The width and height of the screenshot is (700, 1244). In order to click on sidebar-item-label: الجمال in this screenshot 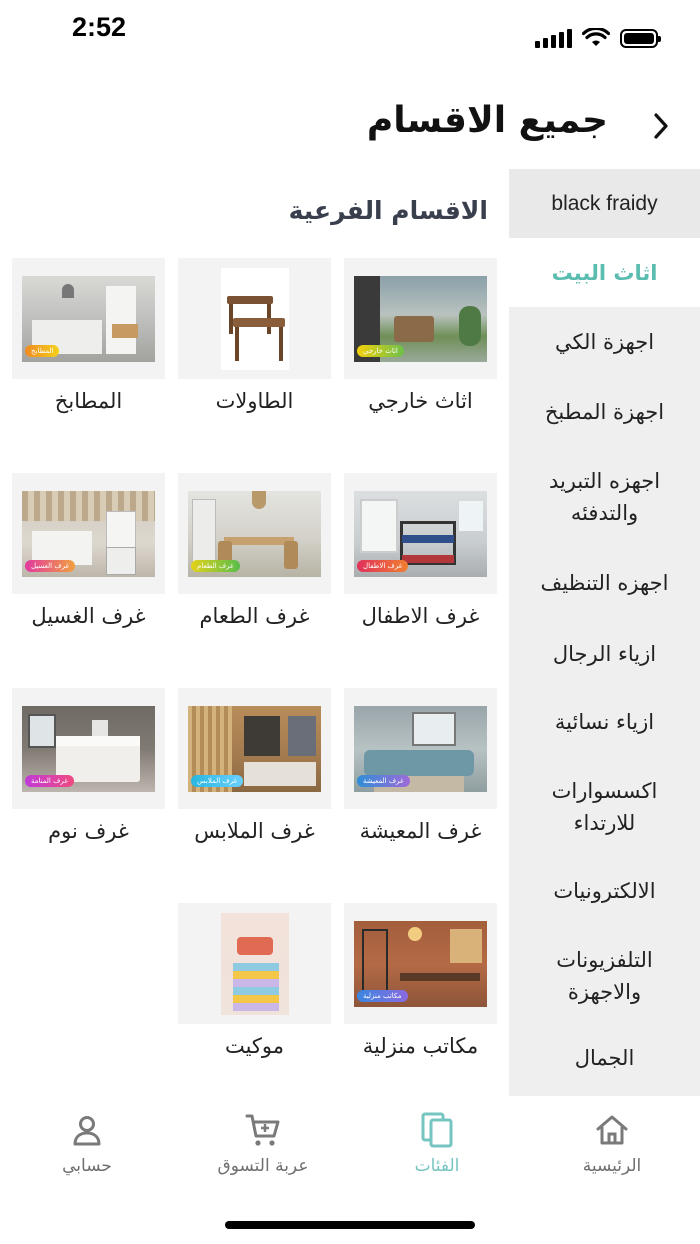, I will do `click(604, 1058)`.